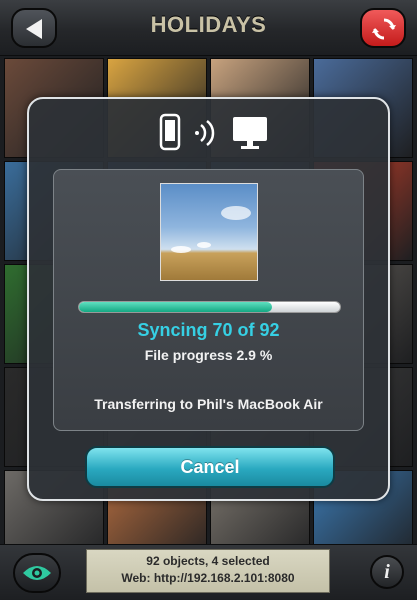 The image size is (417, 600). I want to click on device-connection-graphic, so click(213, 132).